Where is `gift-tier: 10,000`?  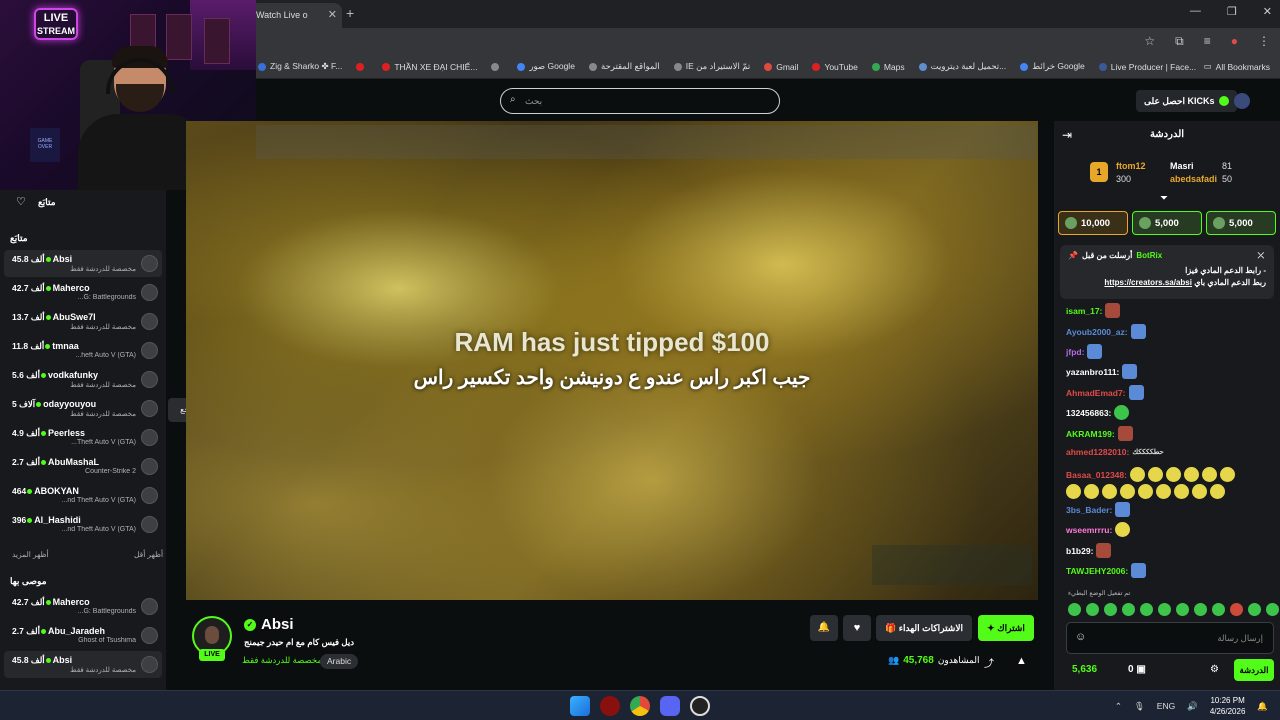 gift-tier: 10,000 is located at coordinates (1093, 223).